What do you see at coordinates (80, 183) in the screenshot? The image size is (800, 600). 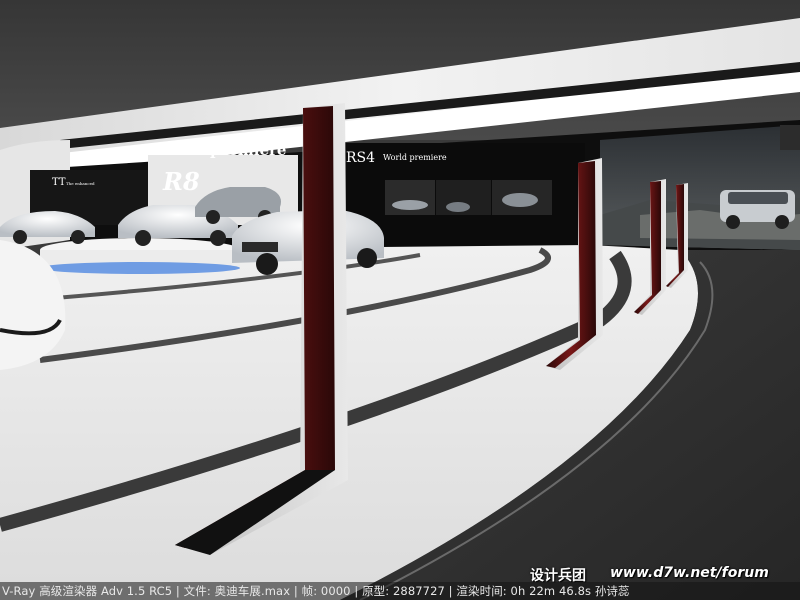 I see `tt-subtitle: The enhanced` at bounding box center [80, 183].